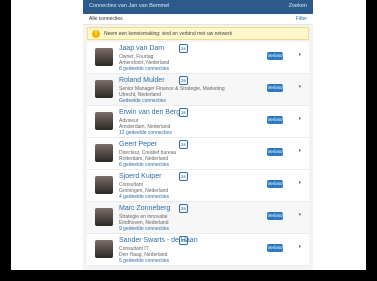 The image size is (377, 281). Describe the element at coordinates (301, 19) in the screenshot. I see `subbar-filter-link: Filter` at that location.